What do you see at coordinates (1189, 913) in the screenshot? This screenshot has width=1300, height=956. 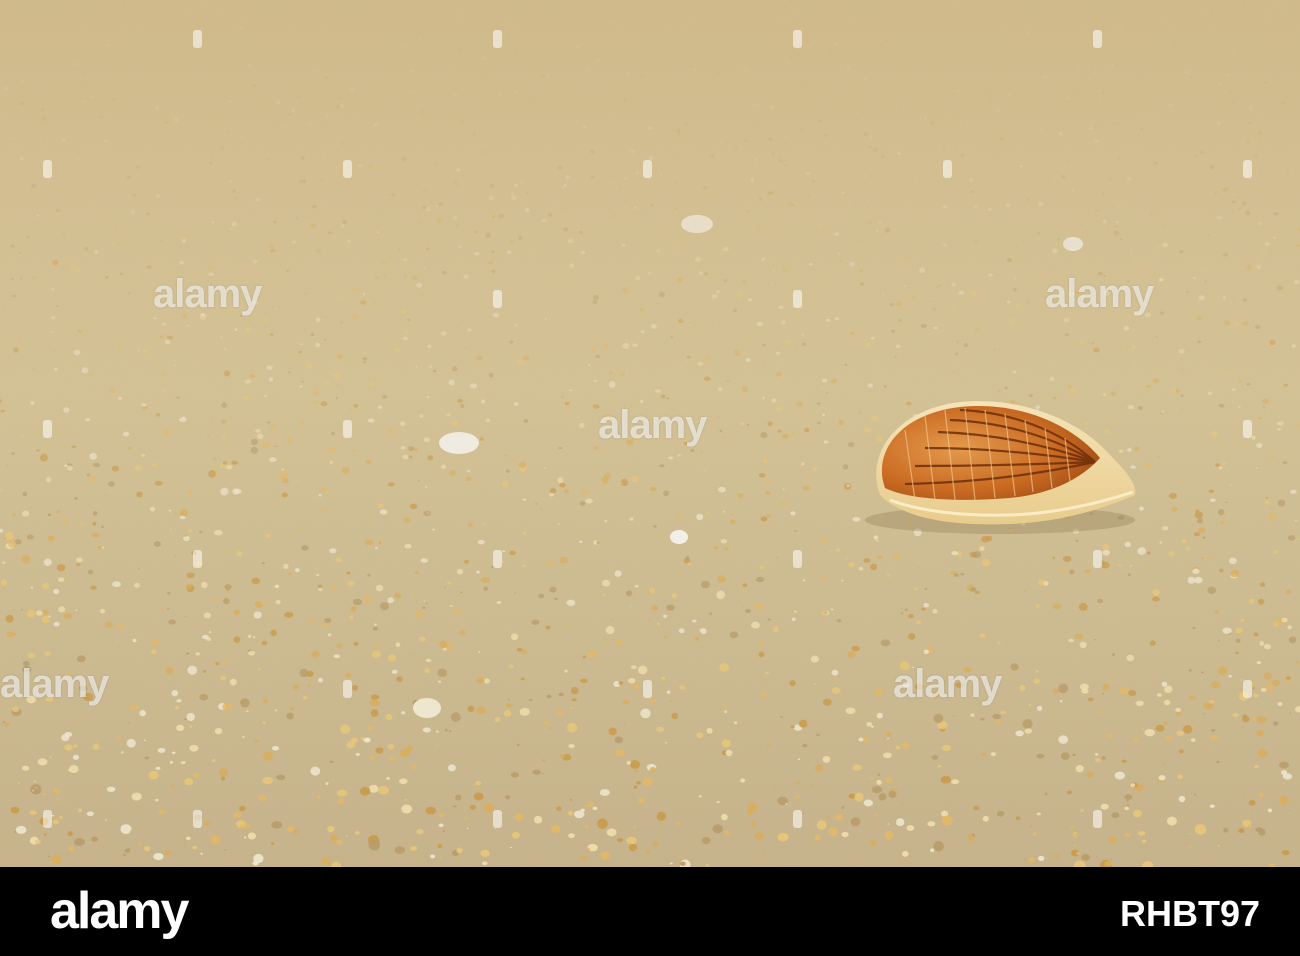 I see `image-id: RHBT97` at bounding box center [1189, 913].